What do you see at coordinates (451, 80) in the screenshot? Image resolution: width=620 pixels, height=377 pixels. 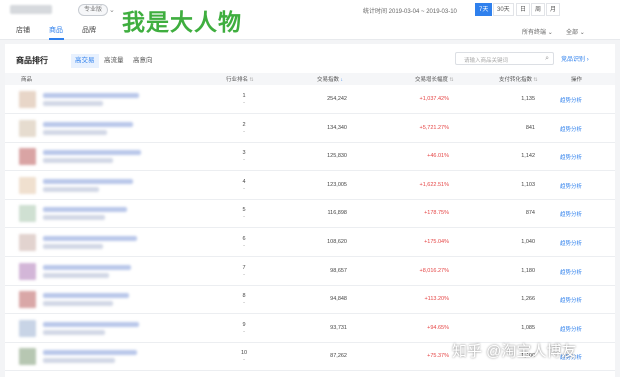 I see `sort-icon: ⇅` at bounding box center [451, 80].